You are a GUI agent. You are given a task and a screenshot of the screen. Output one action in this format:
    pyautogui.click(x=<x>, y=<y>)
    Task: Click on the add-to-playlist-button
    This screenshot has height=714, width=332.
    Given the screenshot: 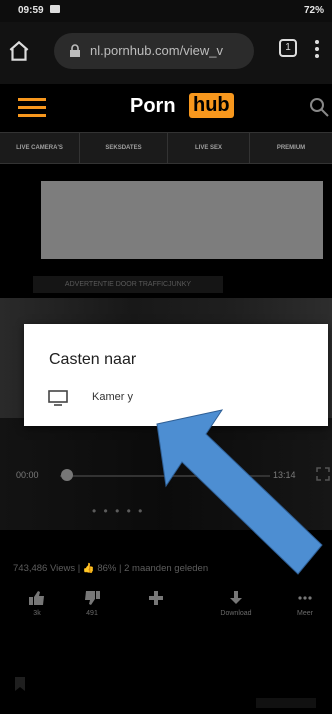 What is the action you would take?
    pyautogui.click(x=156, y=608)
    